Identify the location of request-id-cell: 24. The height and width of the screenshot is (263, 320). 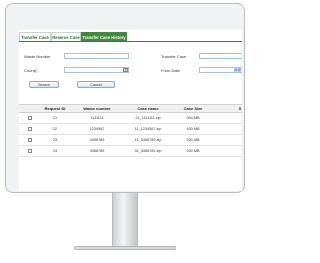
(55, 151).